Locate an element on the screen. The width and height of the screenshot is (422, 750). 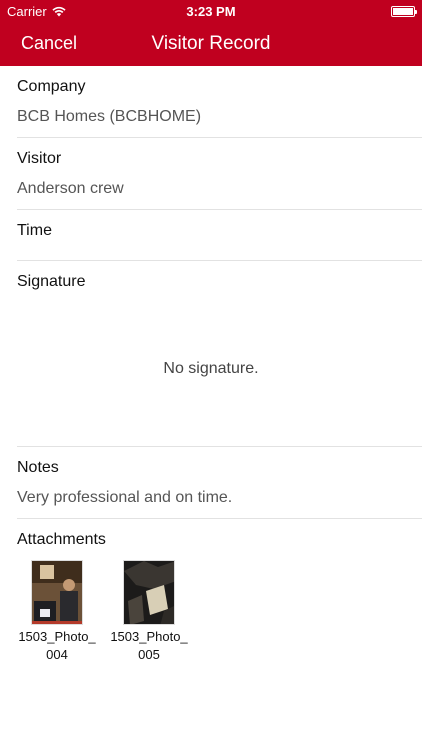
company-label: Company is located at coordinates (51, 86).